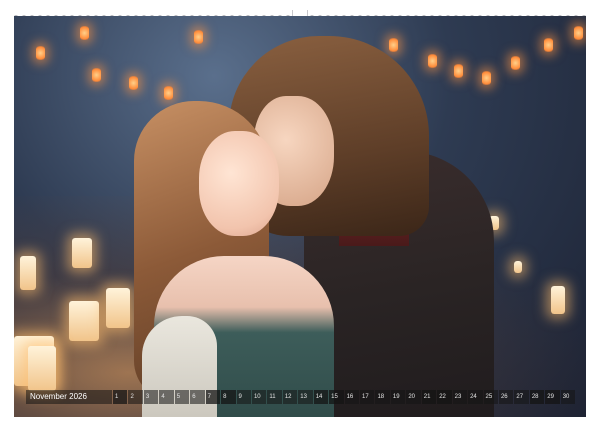 The image size is (600, 432). What do you see at coordinates (413, 397) in the screenshot?
I see `day-cell: 20` at bounding box center [413, 397].